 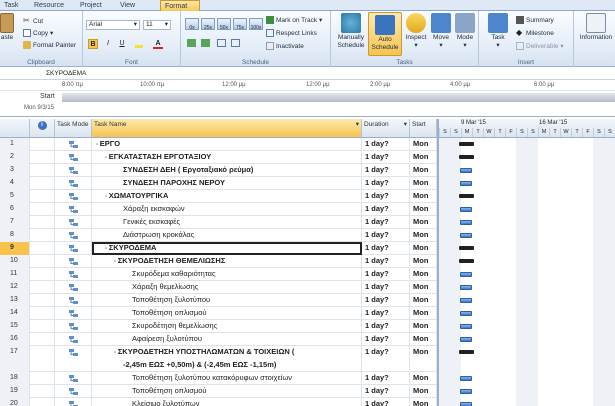 What do you see at coordinates (15, 313) in the screenshot?
I see `row-number: 14` at bounding box center [15, 313].